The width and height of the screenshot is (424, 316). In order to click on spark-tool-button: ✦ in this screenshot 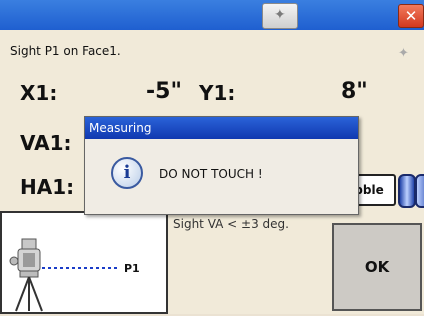, I will do `click(280, 16)`.